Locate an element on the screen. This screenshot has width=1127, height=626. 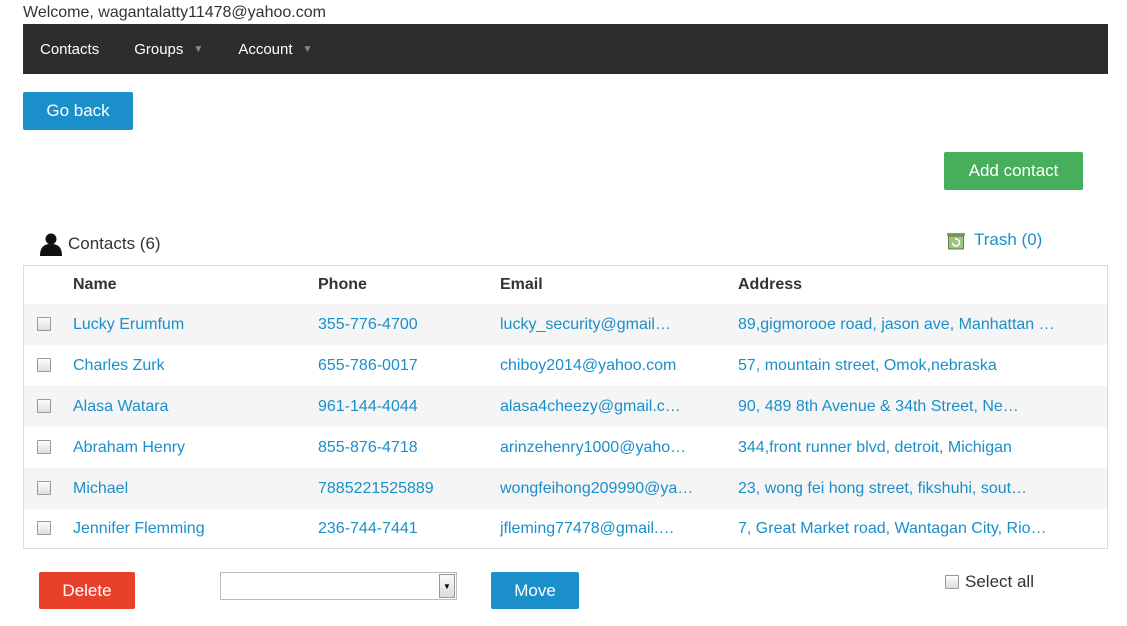
move-button: Move is located at coordinates (535, 590).